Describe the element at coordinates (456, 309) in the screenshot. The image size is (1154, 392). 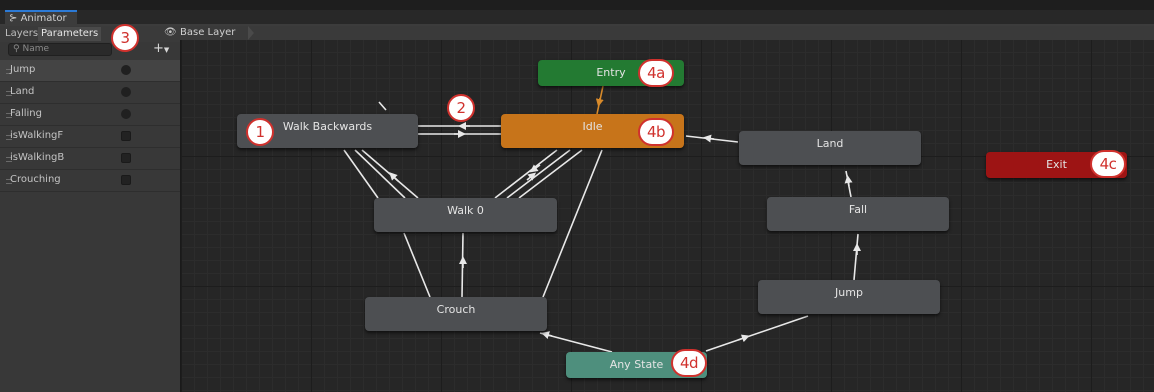
I see `state-label: Crouch` at that location.